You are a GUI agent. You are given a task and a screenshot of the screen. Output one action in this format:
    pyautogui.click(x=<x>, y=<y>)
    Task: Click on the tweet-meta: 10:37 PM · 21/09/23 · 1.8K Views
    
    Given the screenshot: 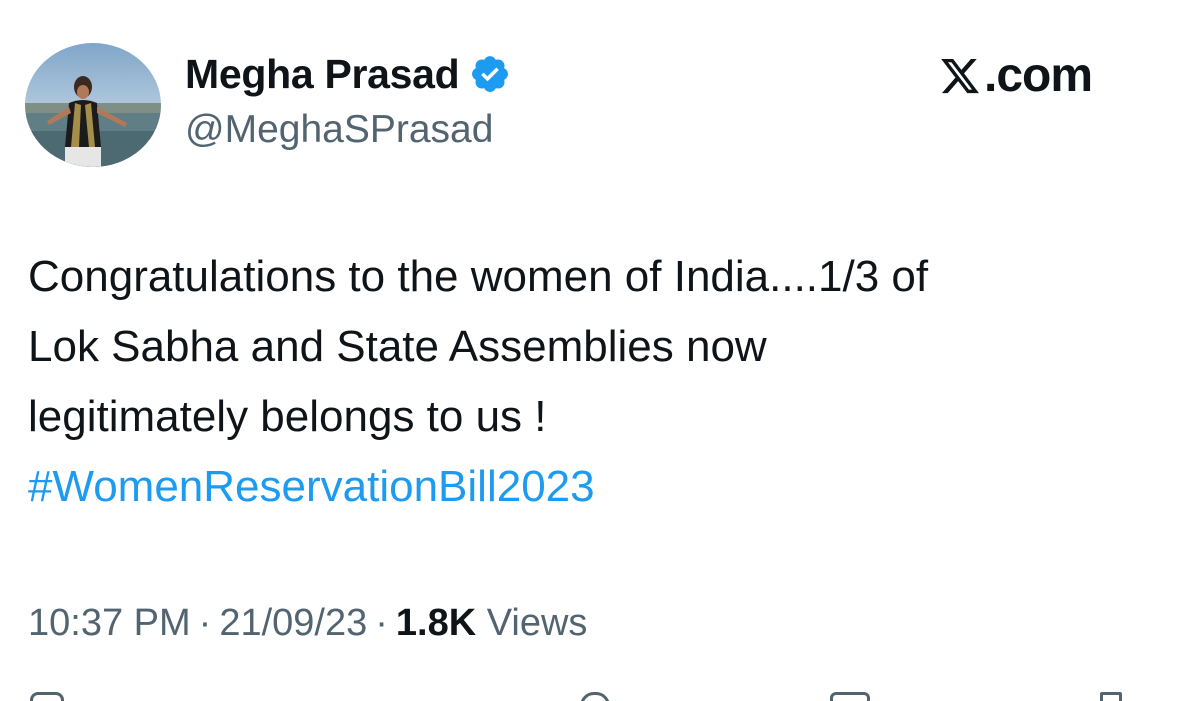 What is the action you would take?
    pyautogui.click(x=307, y=623)
    